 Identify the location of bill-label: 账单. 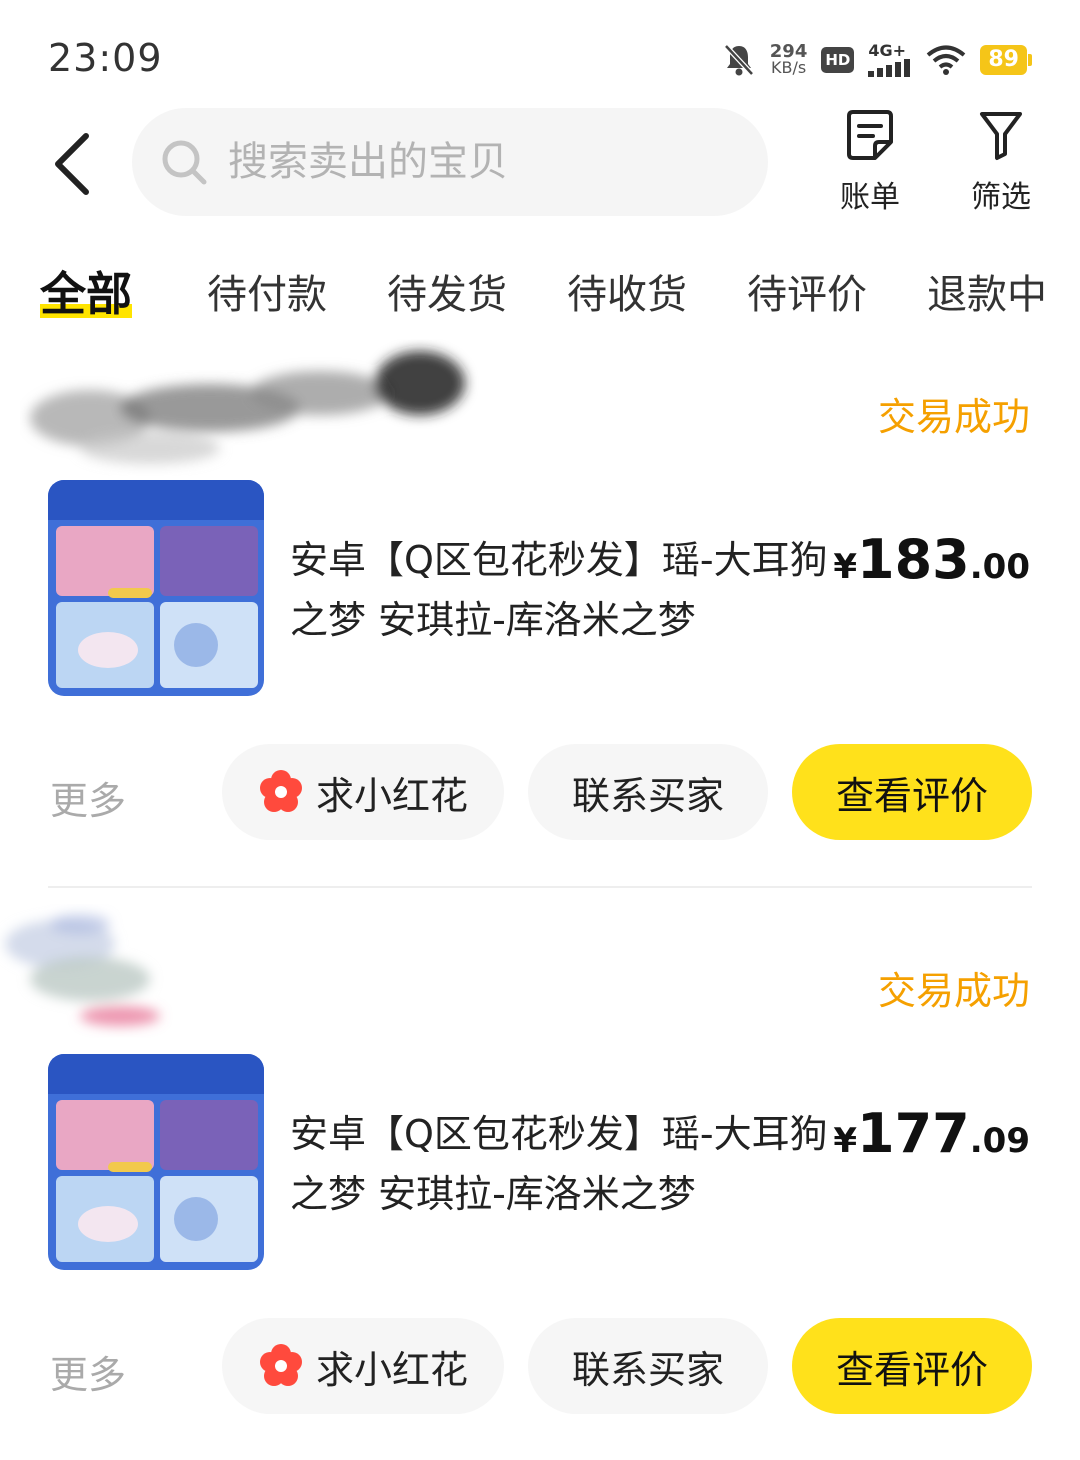
(870, 197).